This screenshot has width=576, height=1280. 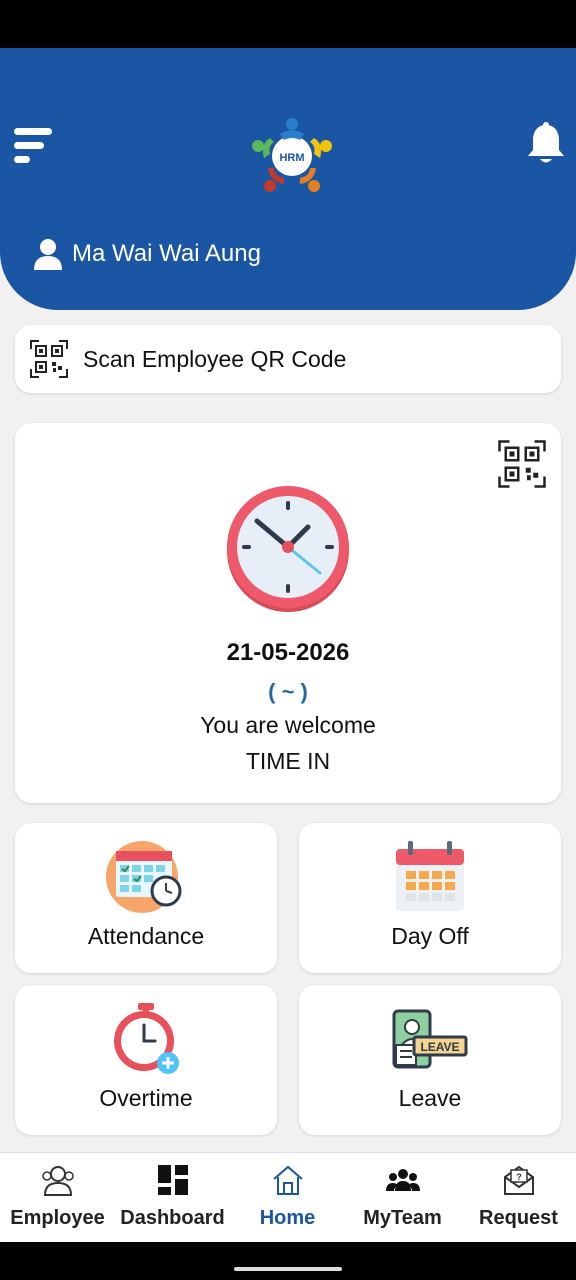 What do you see at coordinates (430, 1098) in the screenshot?
I see `tile-label: Leave` at bounding box center [430, 1098].